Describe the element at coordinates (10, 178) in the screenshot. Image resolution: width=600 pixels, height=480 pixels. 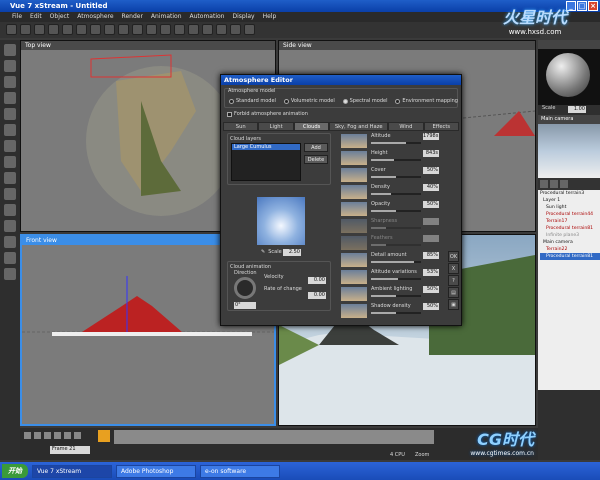
I see `cylinder-tool-icon` at that location.